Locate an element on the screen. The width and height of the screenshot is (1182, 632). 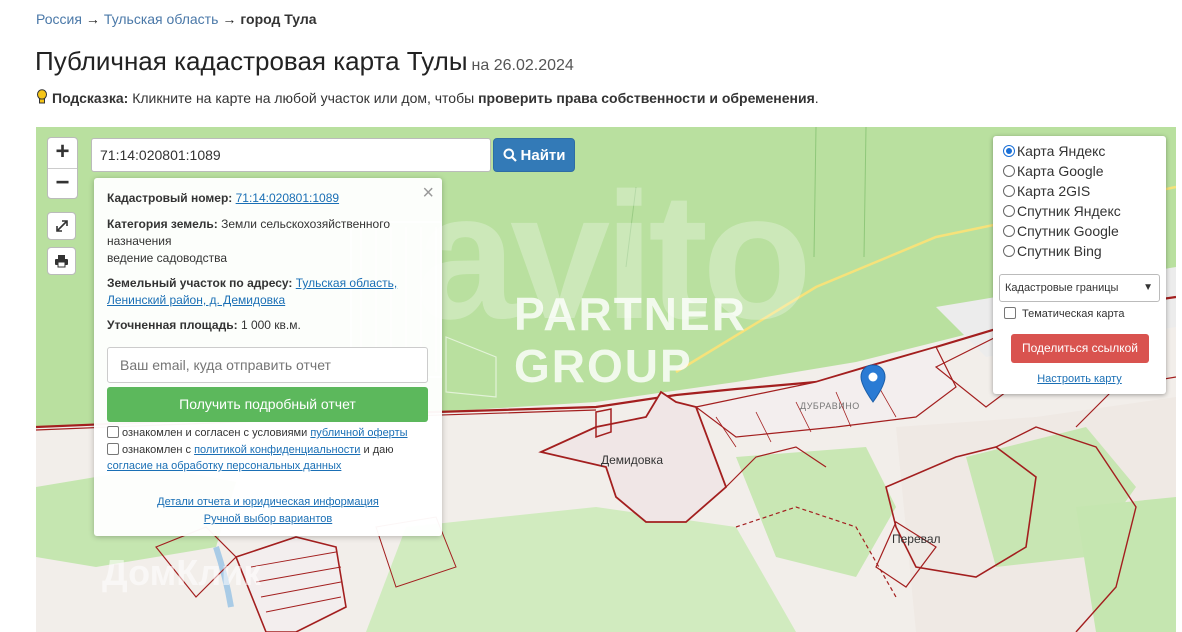
layer-option-2gis-map: Карта 2GIS is located at coordinates (1046, 191).